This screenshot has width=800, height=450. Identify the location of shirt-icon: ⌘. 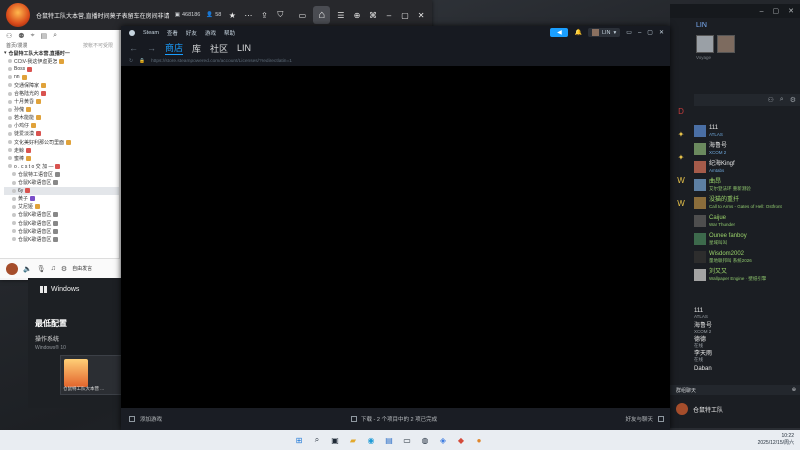
(373, 15).